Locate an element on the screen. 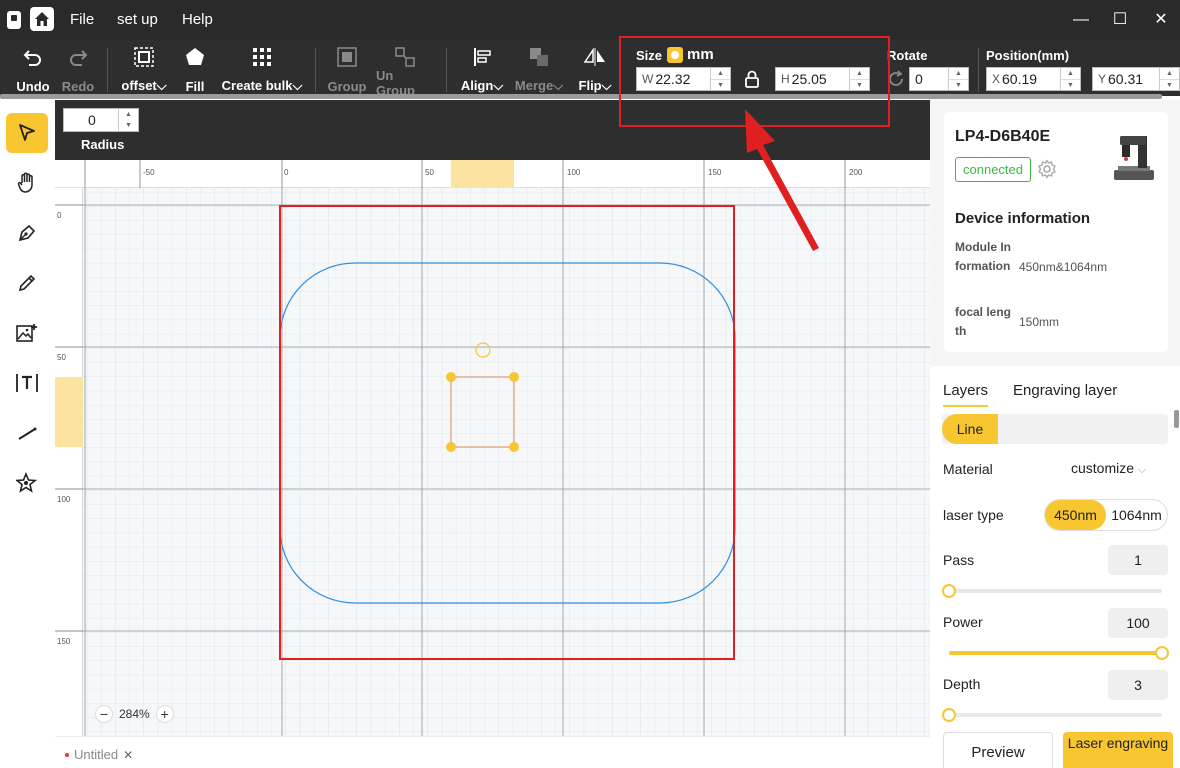 The image size is (1180, 768). image-tool is located at coordinates (27, 333).